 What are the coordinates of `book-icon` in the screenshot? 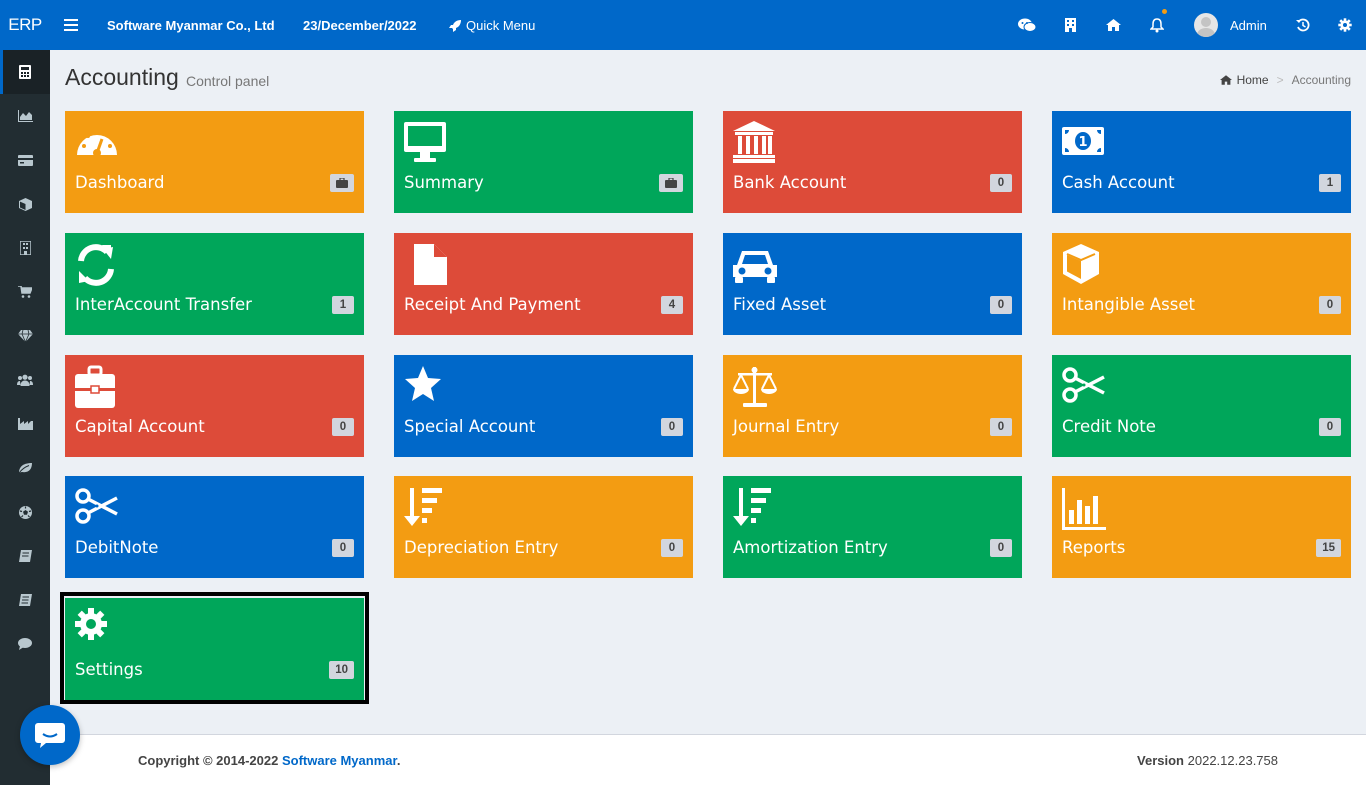 It's located at (25, 556).